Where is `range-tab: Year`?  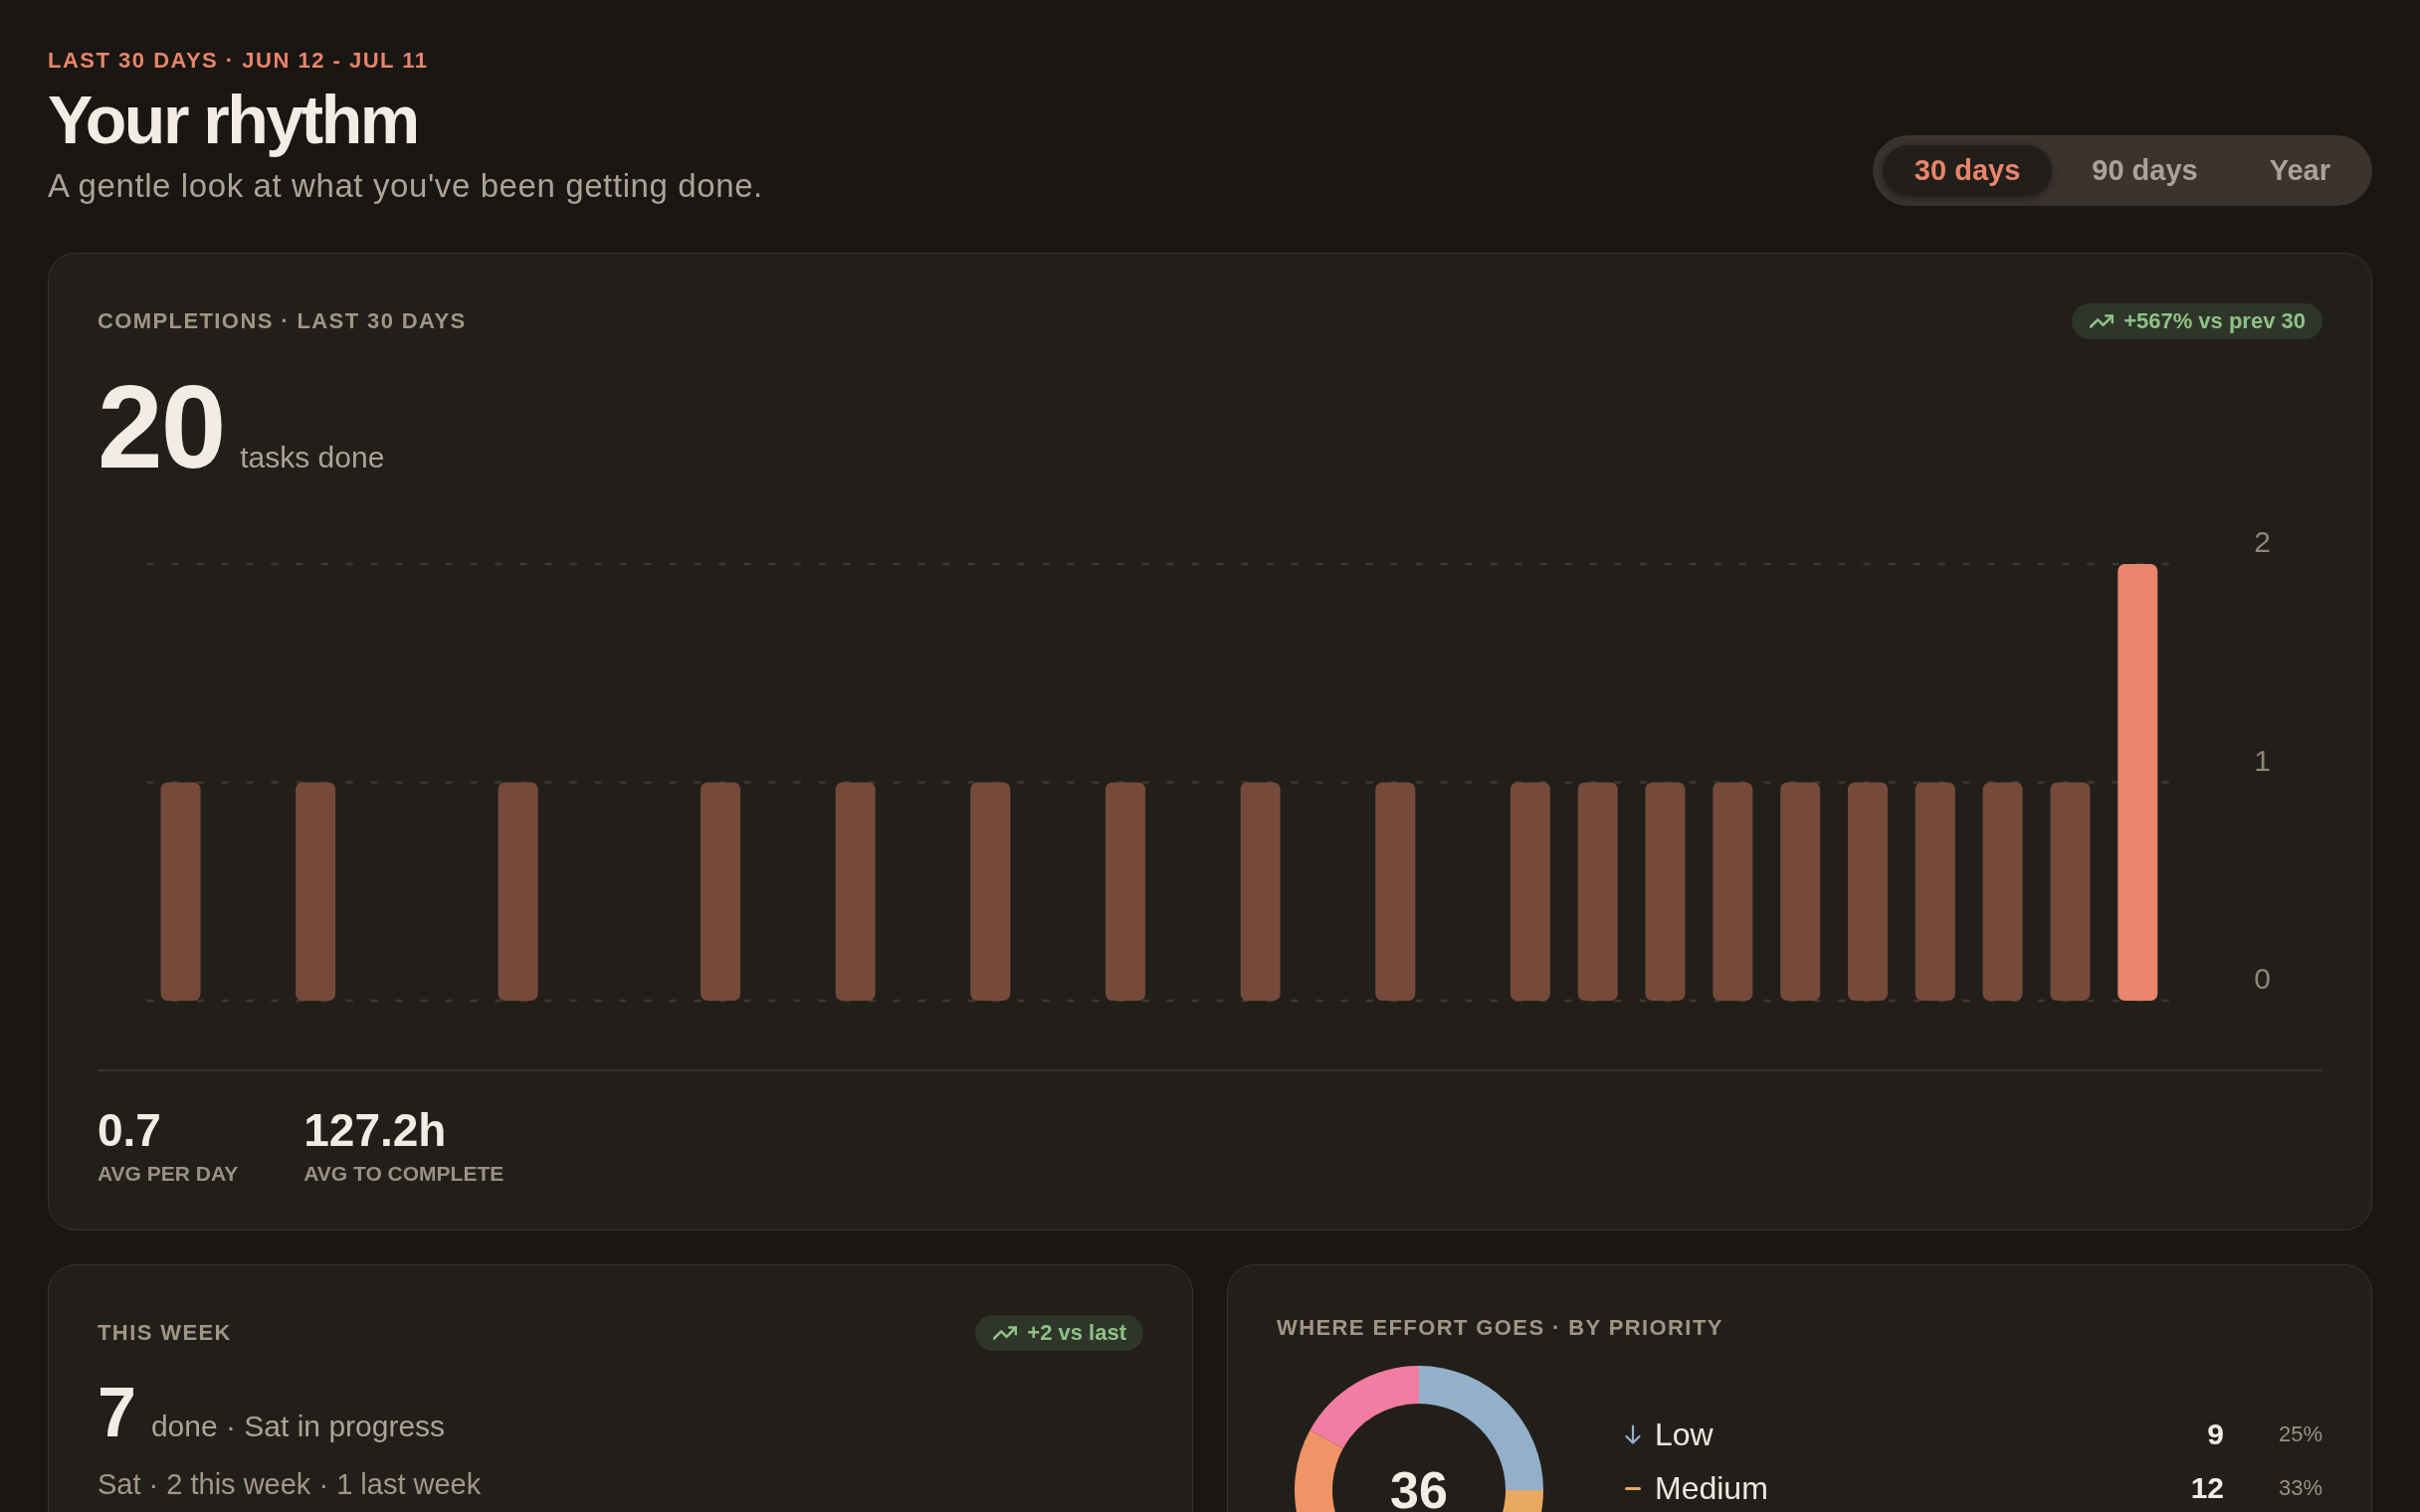 range-tab: Year is located at coordinates (2299, 170).